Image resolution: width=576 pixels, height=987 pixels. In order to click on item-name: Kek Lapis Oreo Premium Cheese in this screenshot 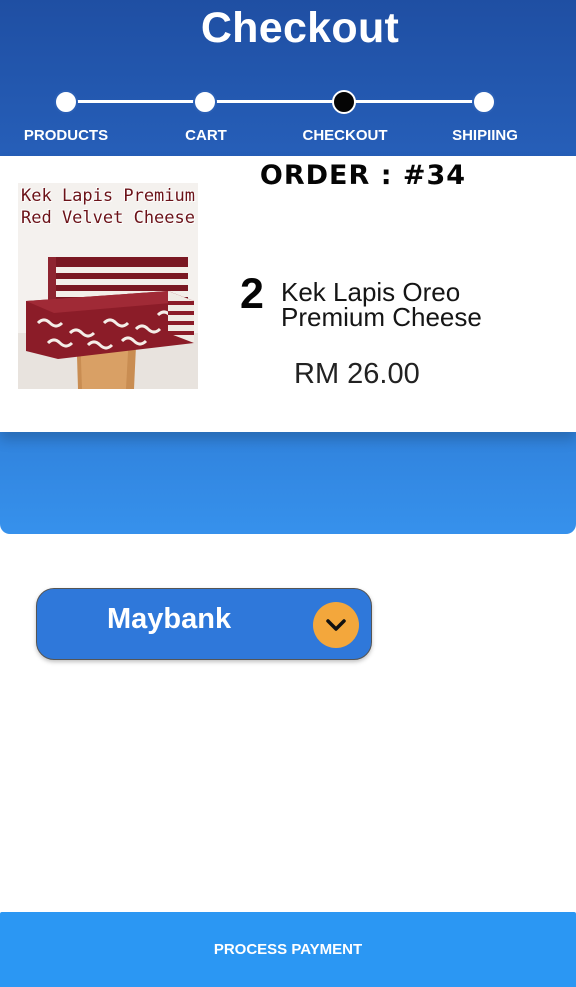, I will do `click(401, 305)`.